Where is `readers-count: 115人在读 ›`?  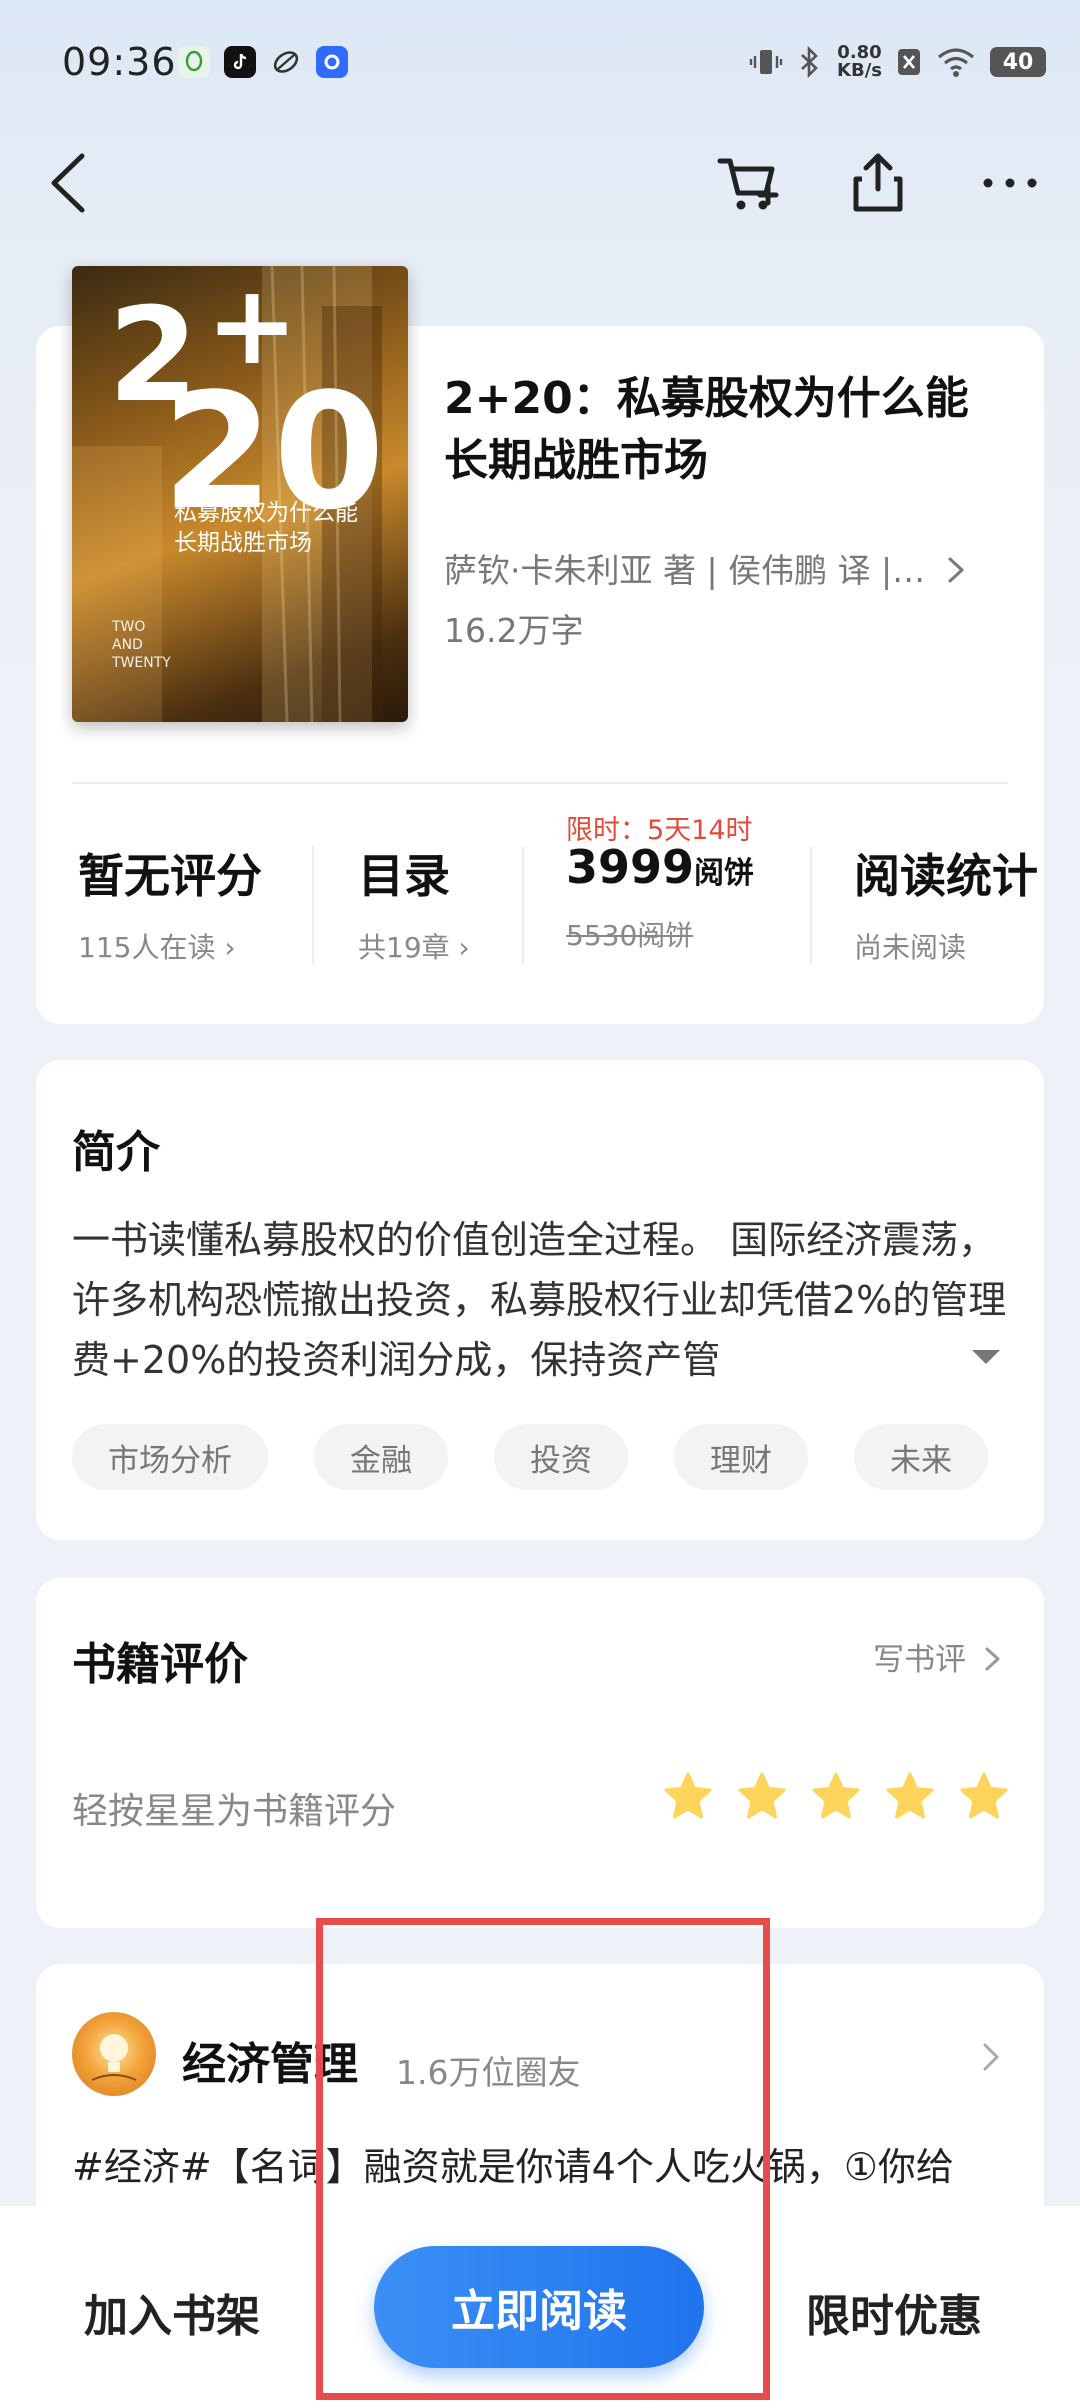
readers-count: 115人在读 › is located at coordinates (157, 947).